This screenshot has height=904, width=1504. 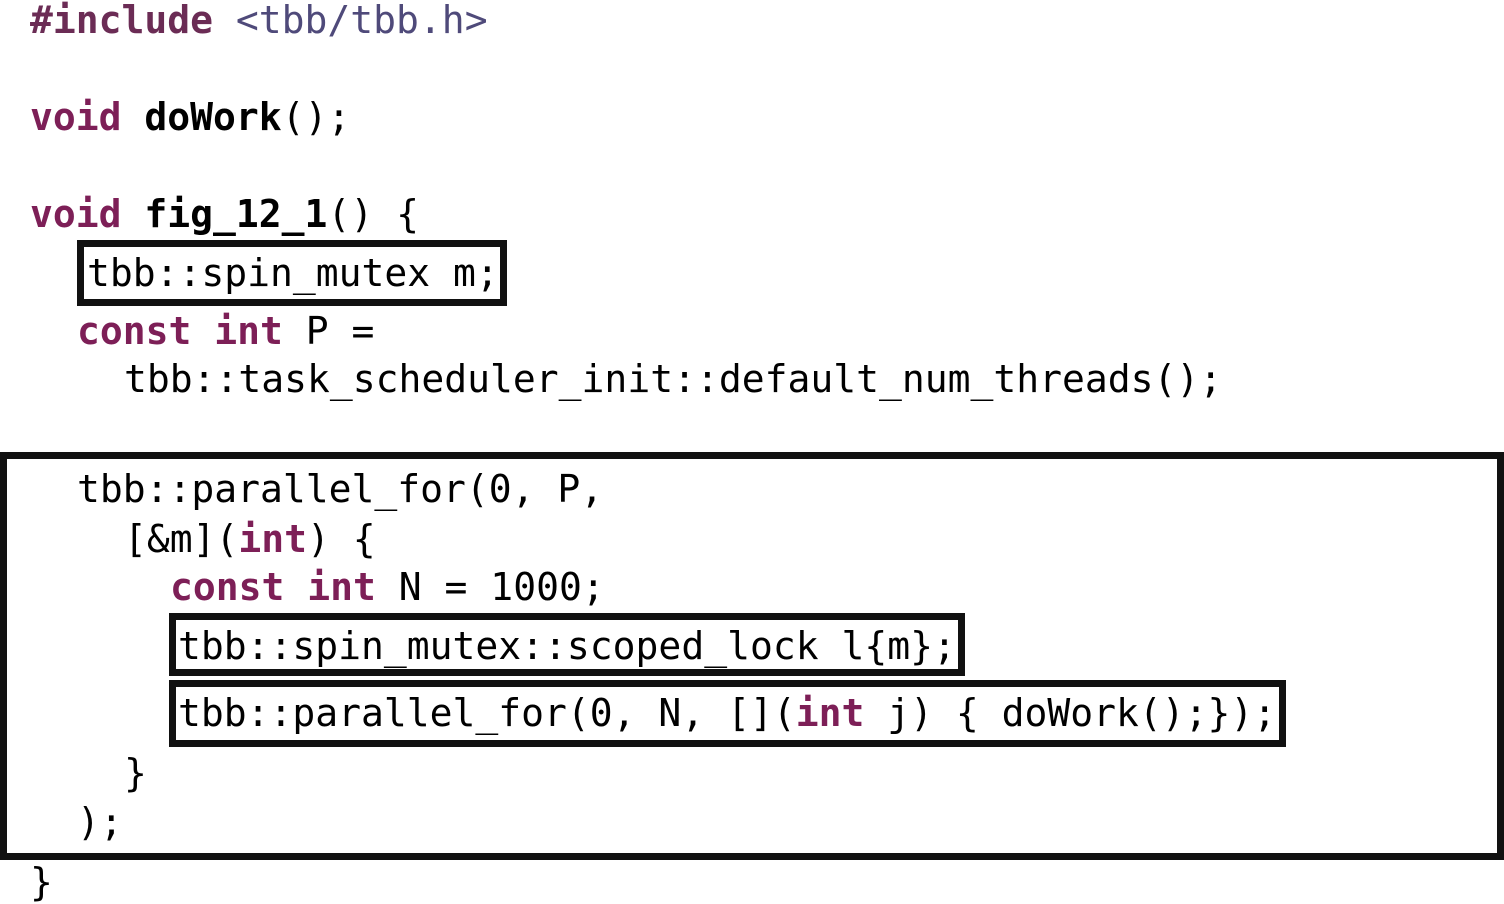 I want to click on code-line-dowork-decl: void doWork();, so click(x=190, y=117).